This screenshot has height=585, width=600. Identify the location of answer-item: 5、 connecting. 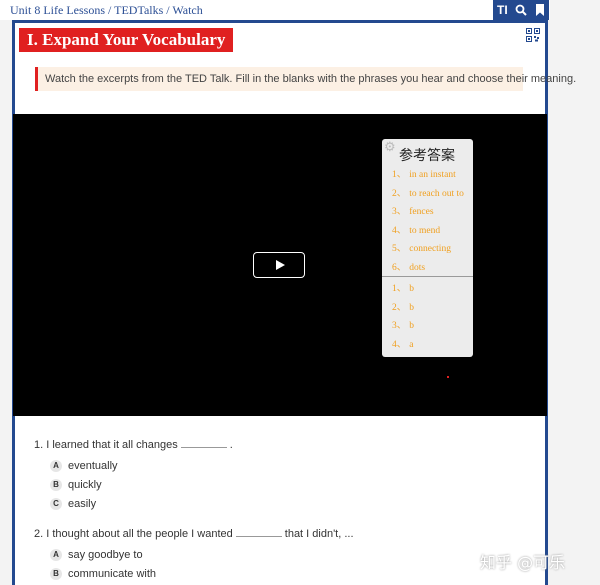
(421, 249).